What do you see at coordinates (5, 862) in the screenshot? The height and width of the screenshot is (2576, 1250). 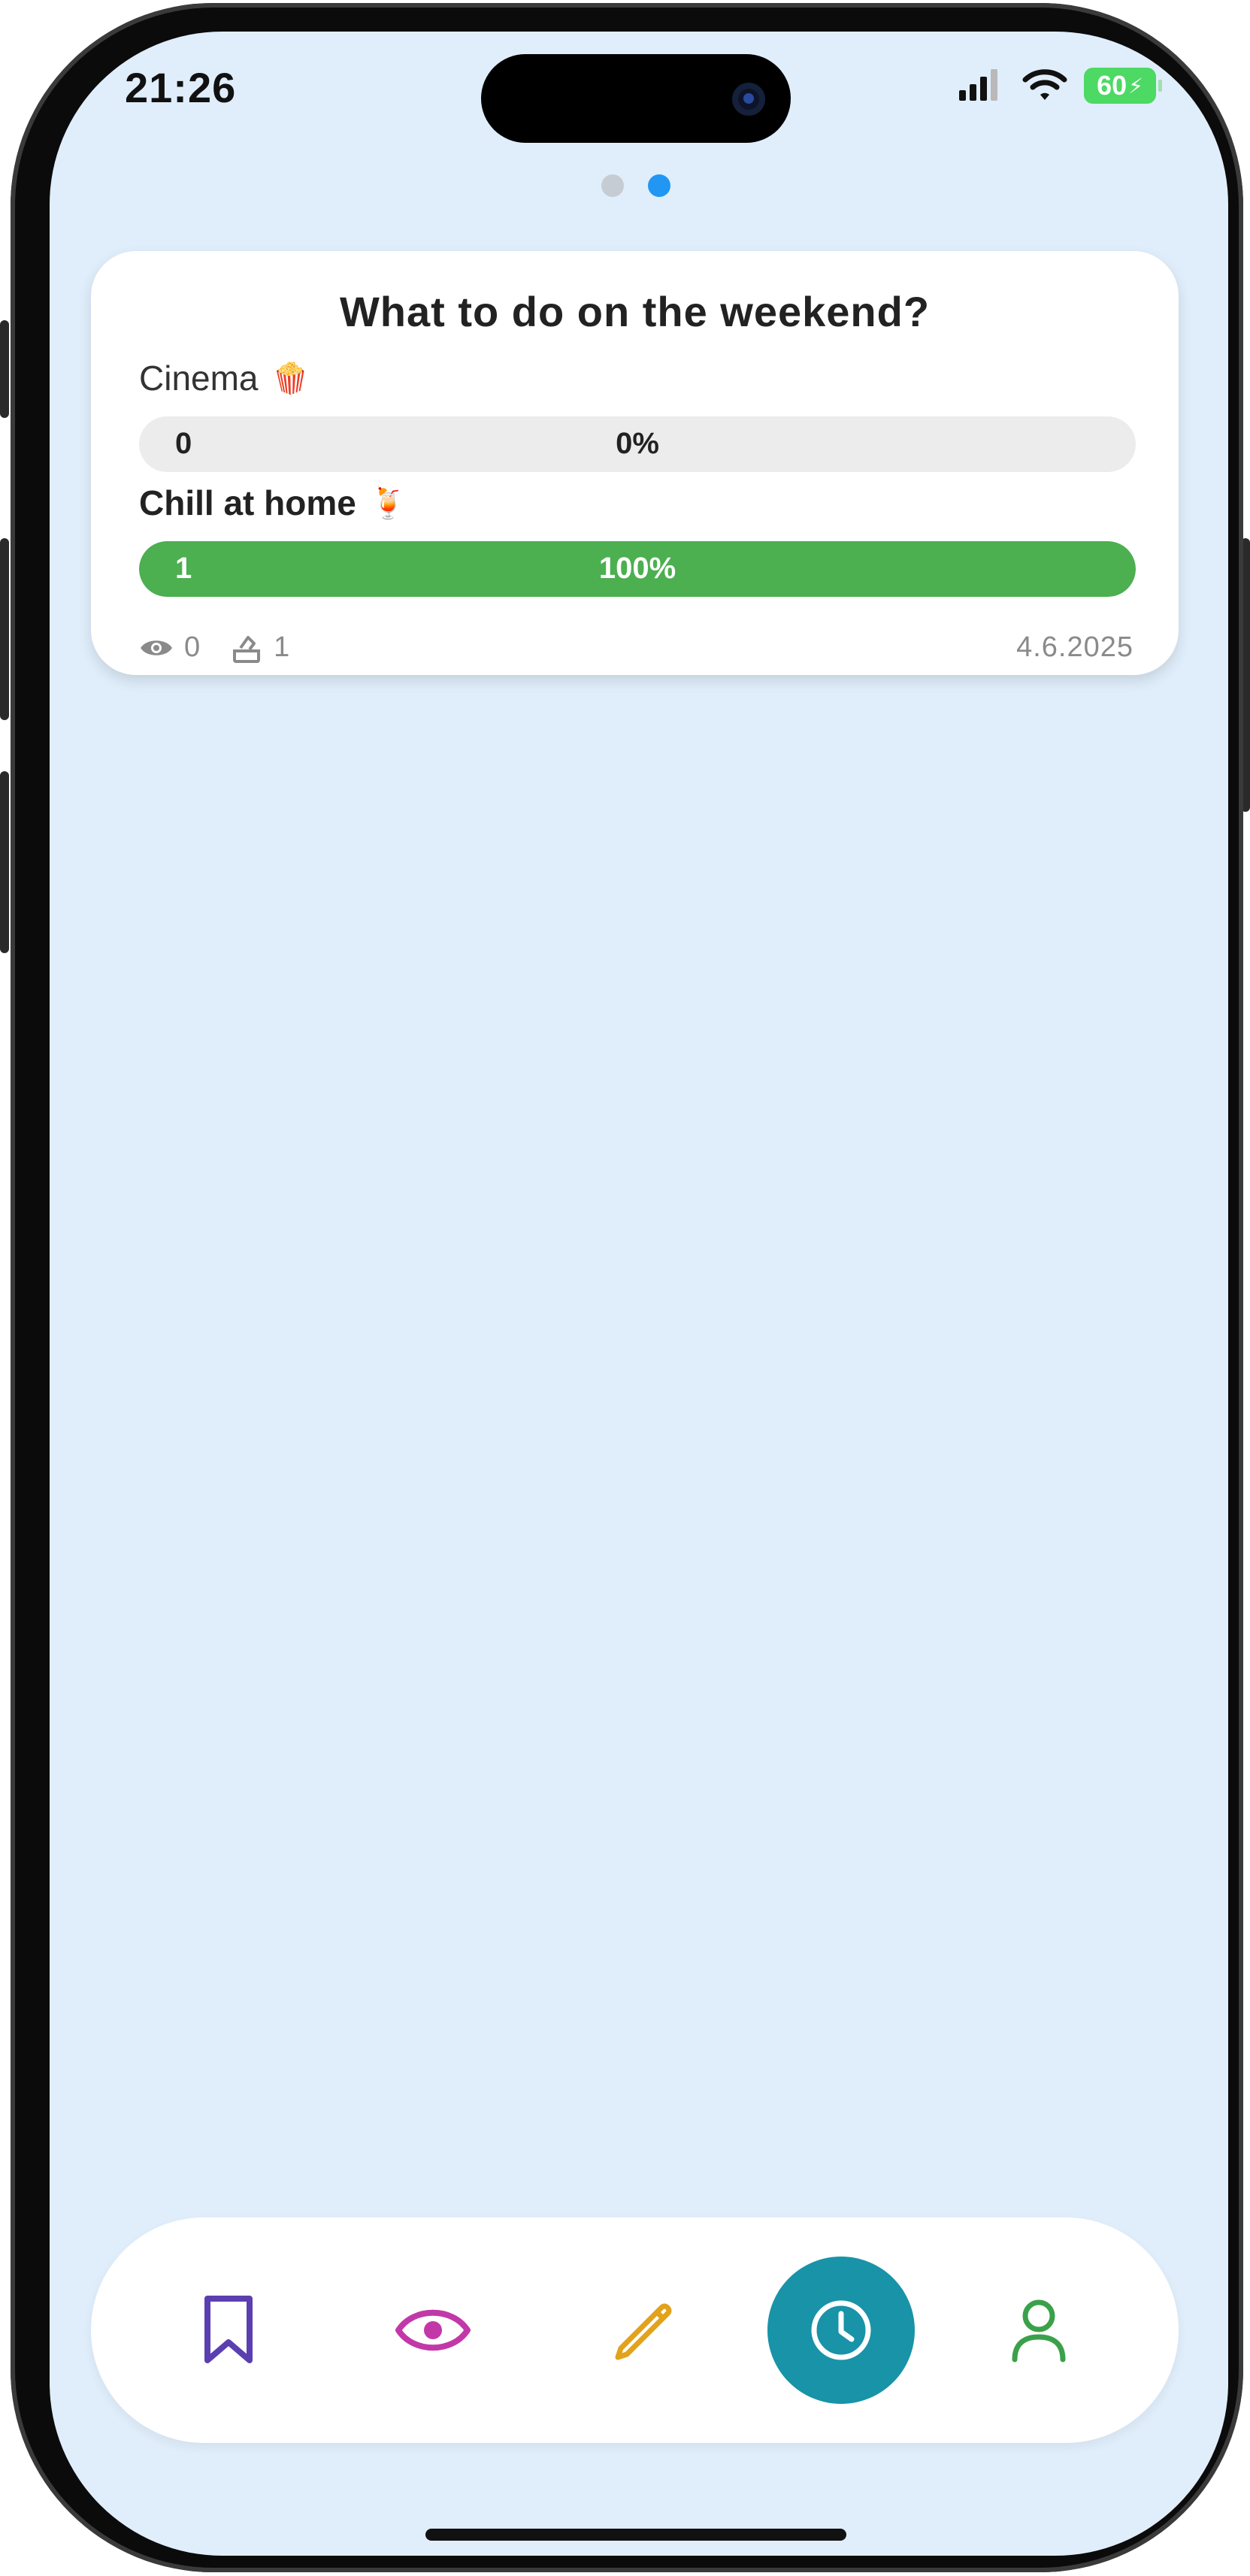 I see `volume-down-button` at bounding box center [5, 862].